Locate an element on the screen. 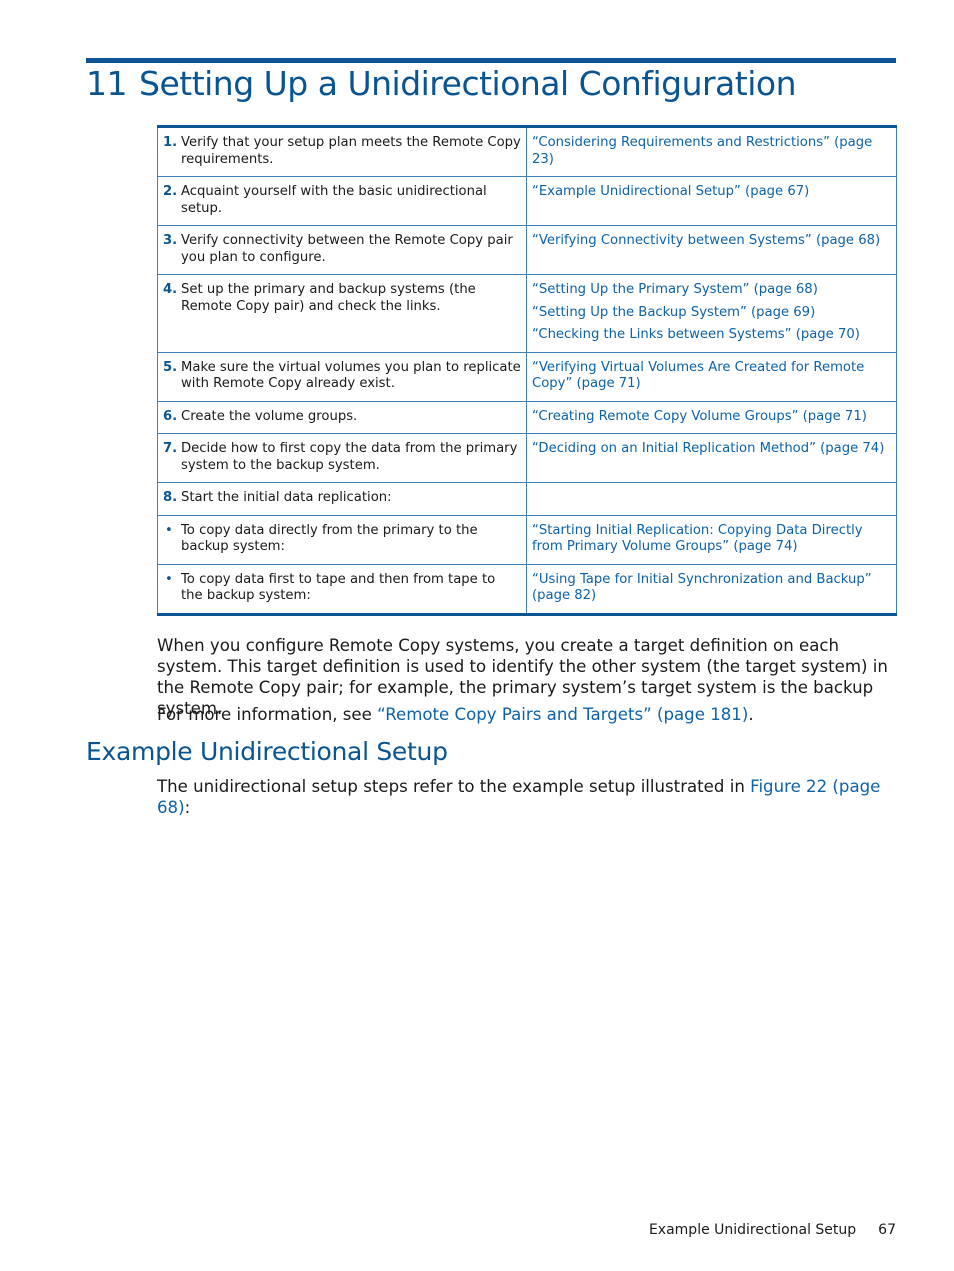 The image size is (954, 1271). step-cell: 8. Start the initial data replication: is located at coordinates (342, 499).